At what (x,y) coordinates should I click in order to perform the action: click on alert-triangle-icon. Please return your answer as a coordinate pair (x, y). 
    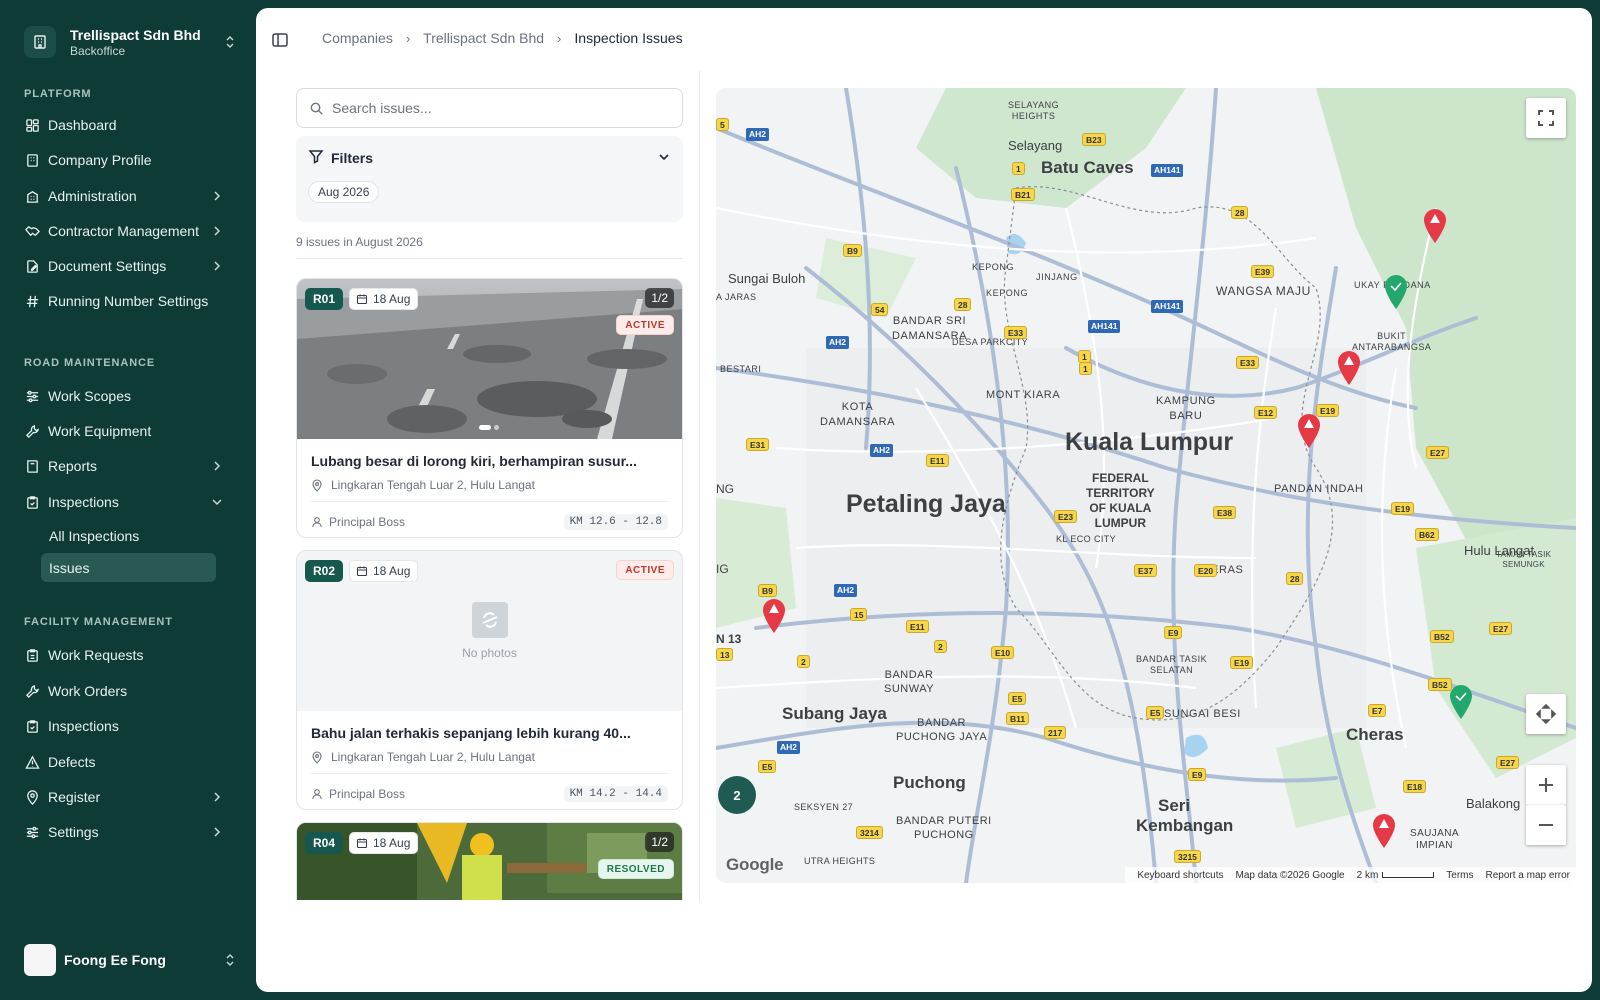
    Looking at the image, I should click on (32, 762).